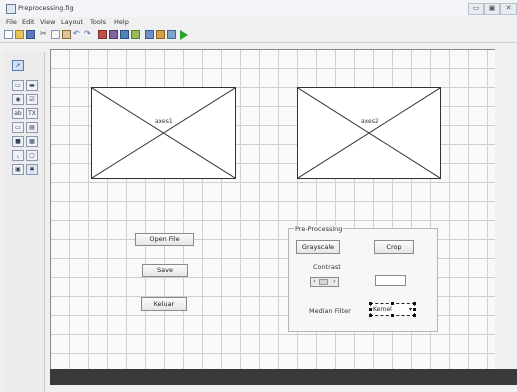  Describe the element at coordinates (164, 121) in the screenshot. I see `axes1-label: axes1` at that location.